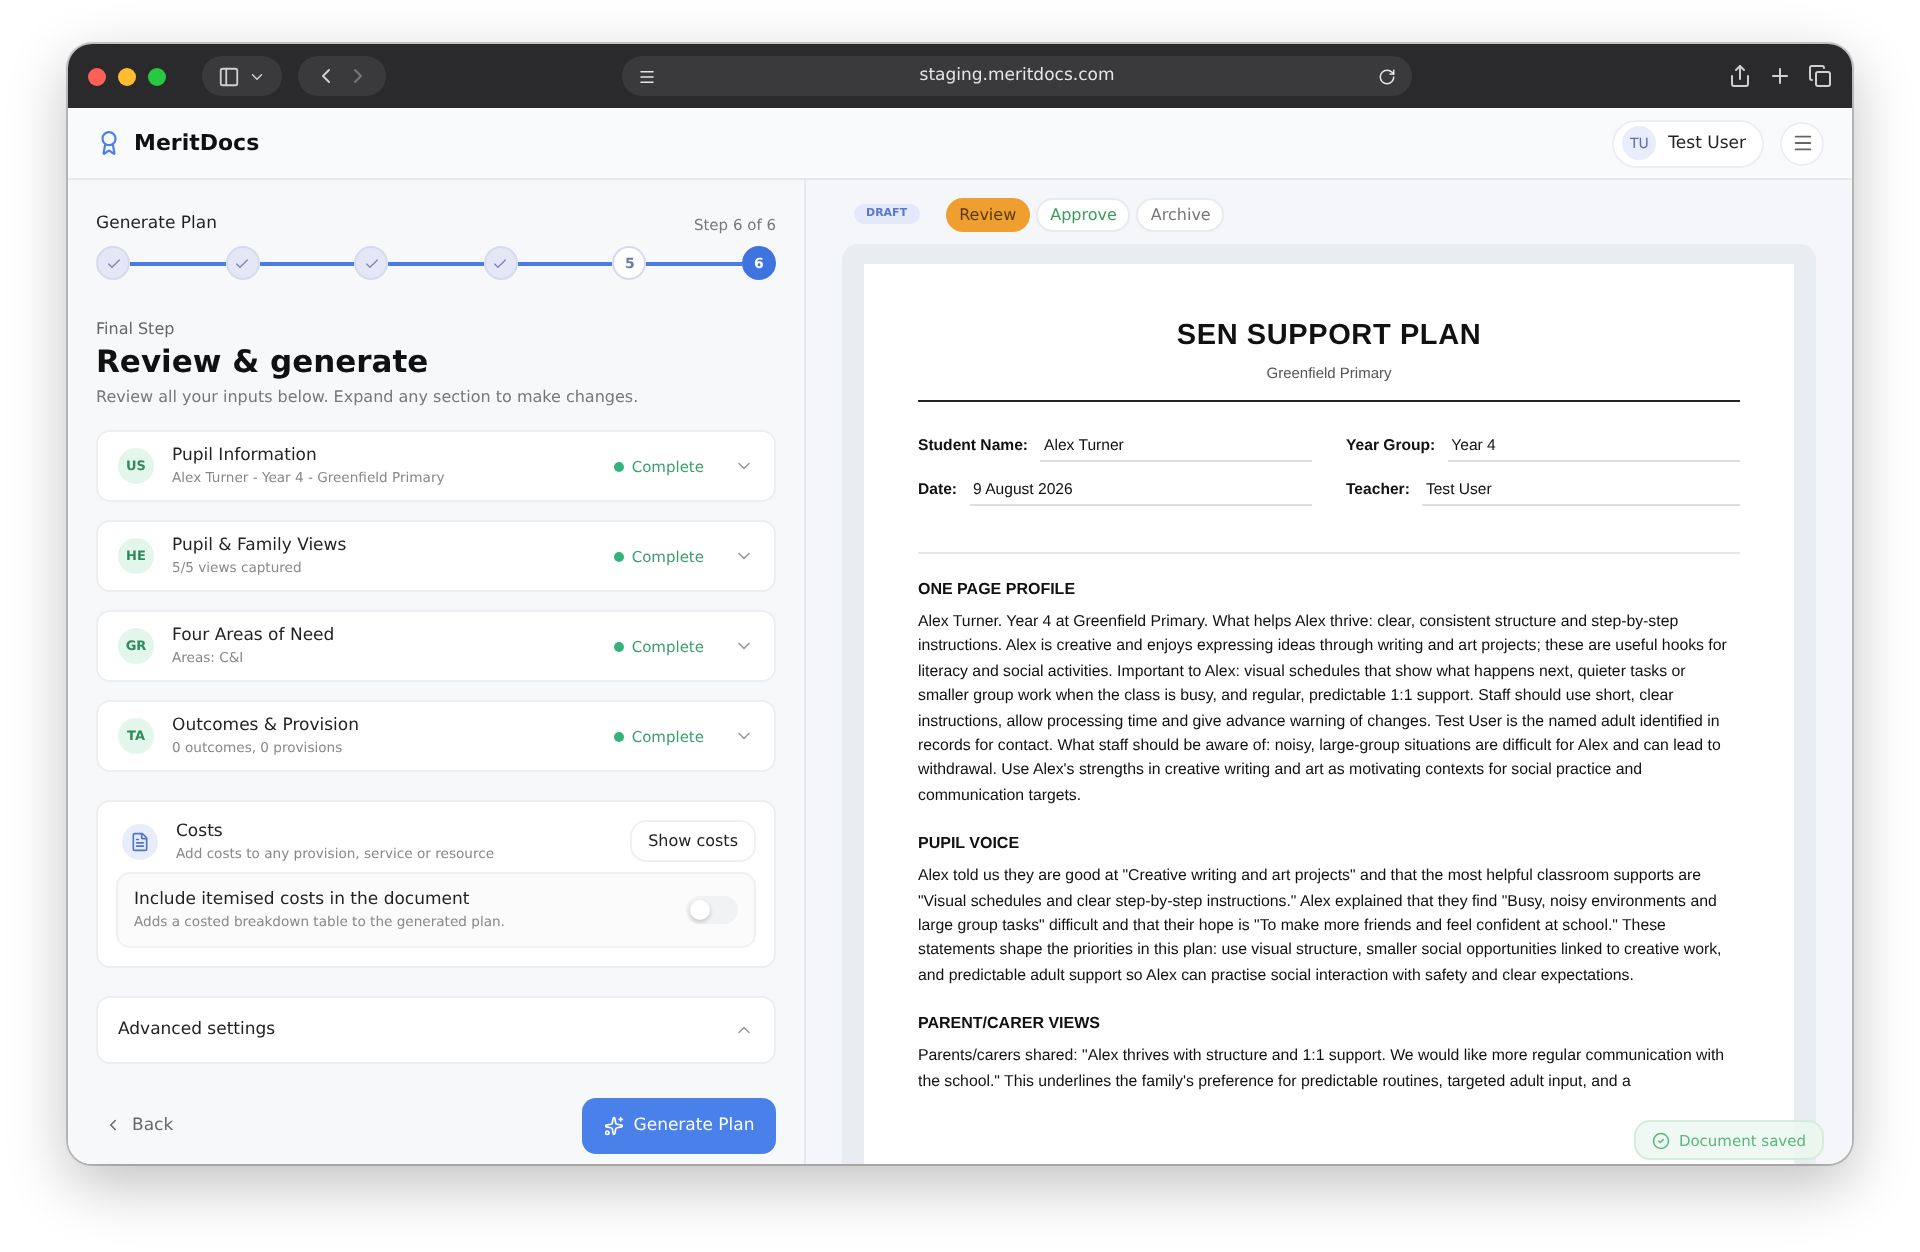  I want to click on section-heading: PARENT/CARER VIEWS, so click(1010, 1023).